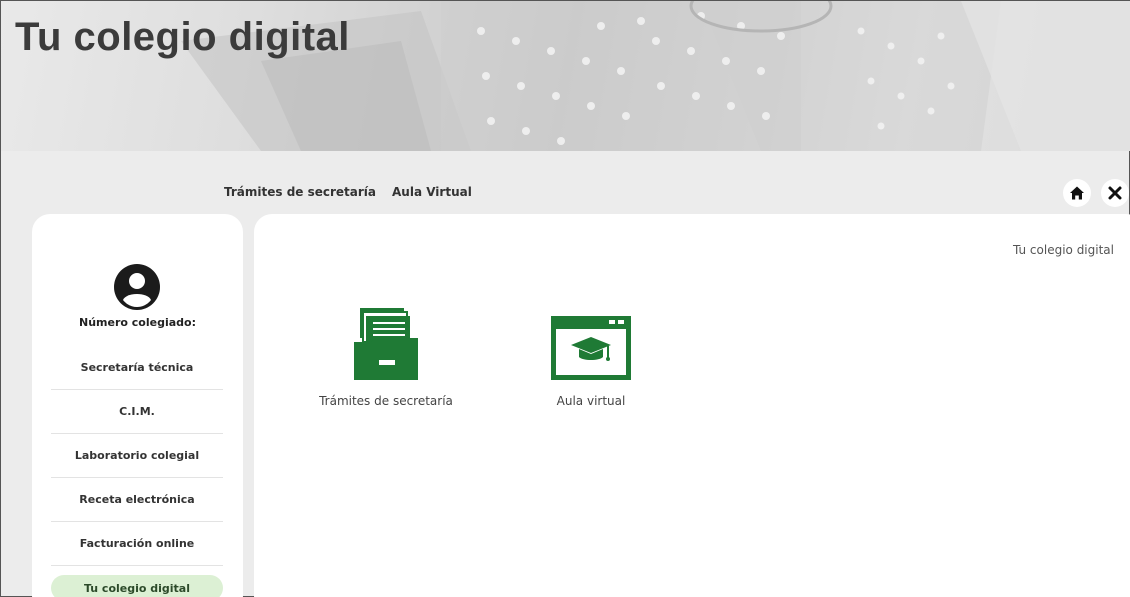 This screenshot has height=597, width=1130. Describe the element at coordinates (137, 500) in the screenshot. I see `sidebar-item-receta-electronica: Receta electrónica` at that location.